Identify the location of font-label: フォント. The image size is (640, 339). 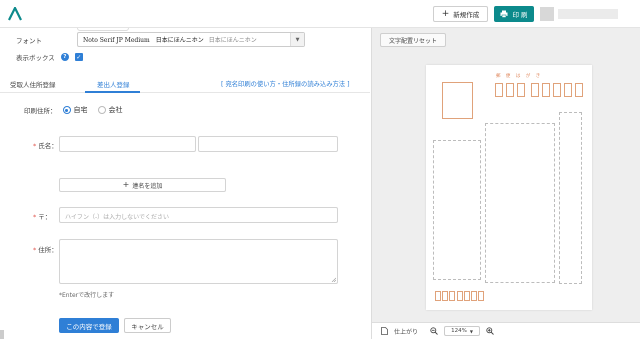
(29, 41).